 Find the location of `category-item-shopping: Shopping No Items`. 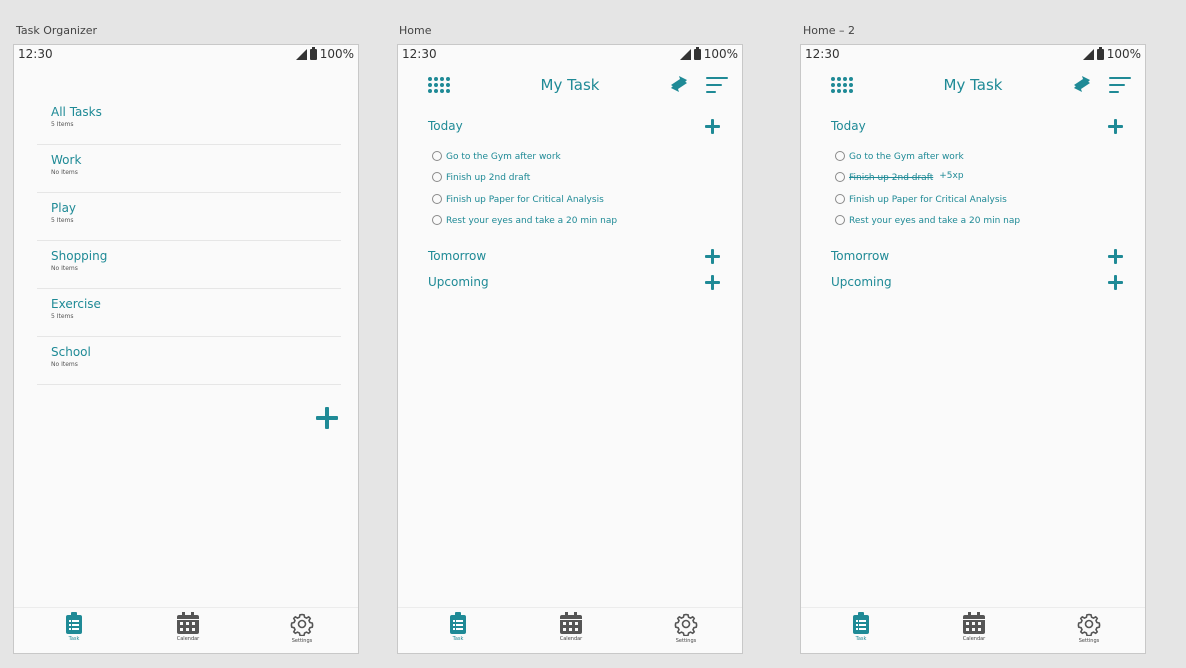

category-item-shopping: Shopping No Items is located at coordinates (189, 265).